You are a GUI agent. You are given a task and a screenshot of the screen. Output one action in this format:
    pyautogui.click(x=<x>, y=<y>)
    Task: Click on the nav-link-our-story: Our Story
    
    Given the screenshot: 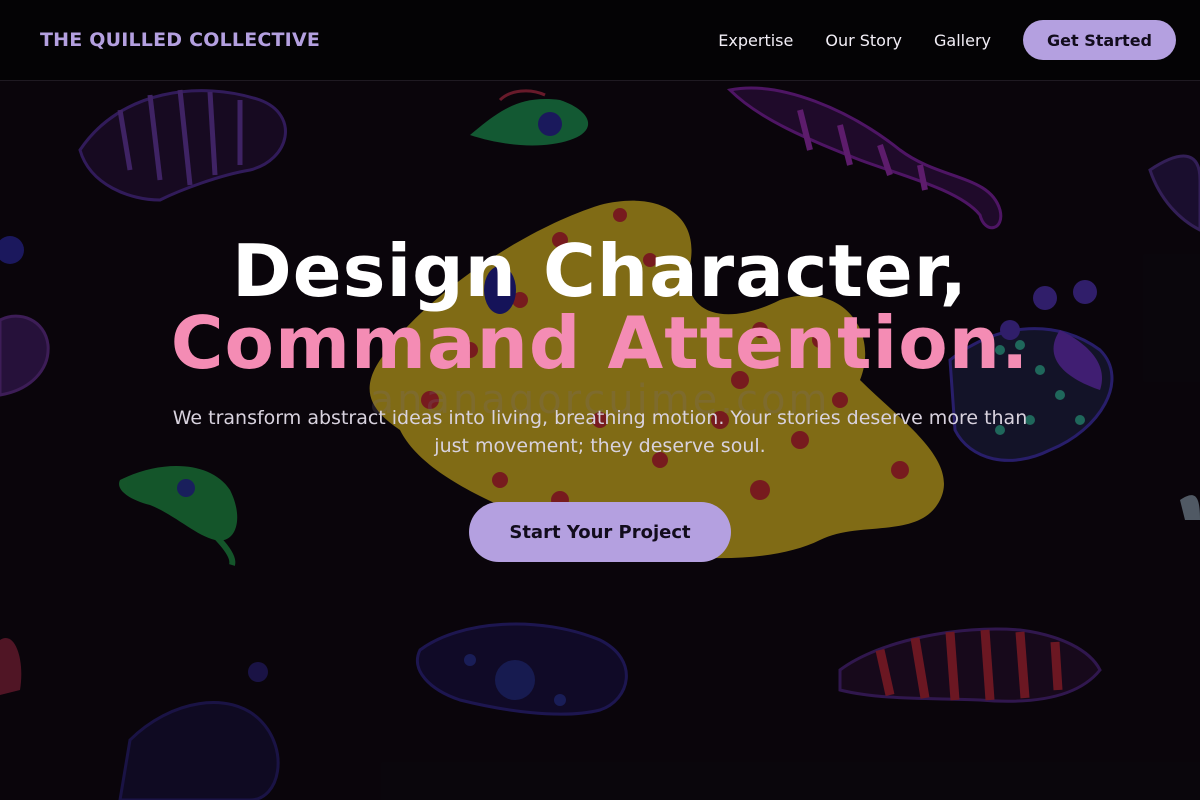 What is the action you would take?
    pyautogui.click(x=863, y=40)
    